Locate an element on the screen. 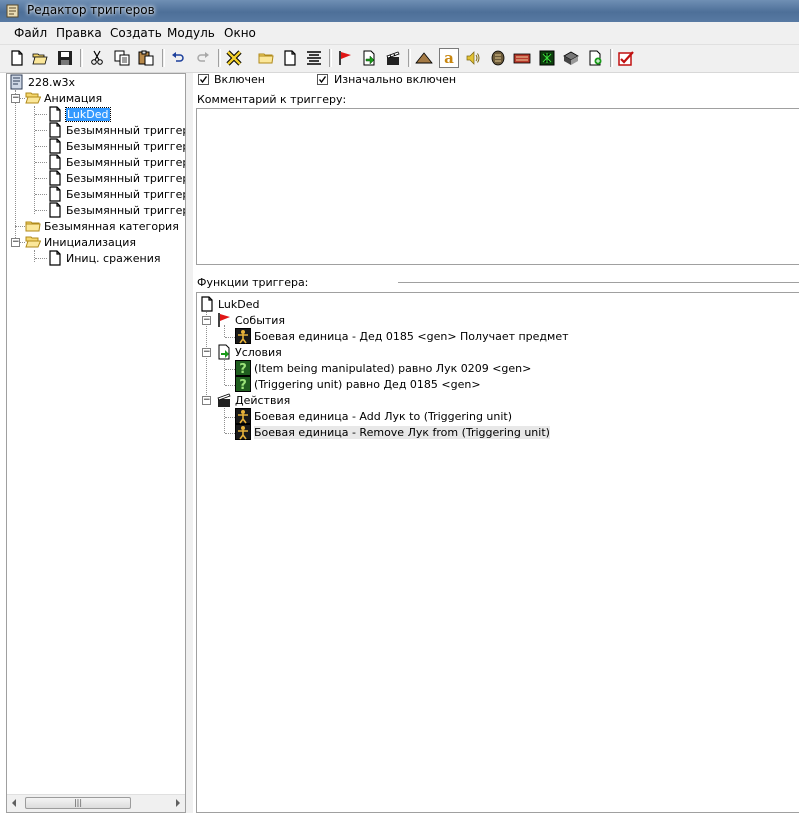 This screenshot has width=799, height=813. map-scroll-icon is located at coordinates (16, 82).